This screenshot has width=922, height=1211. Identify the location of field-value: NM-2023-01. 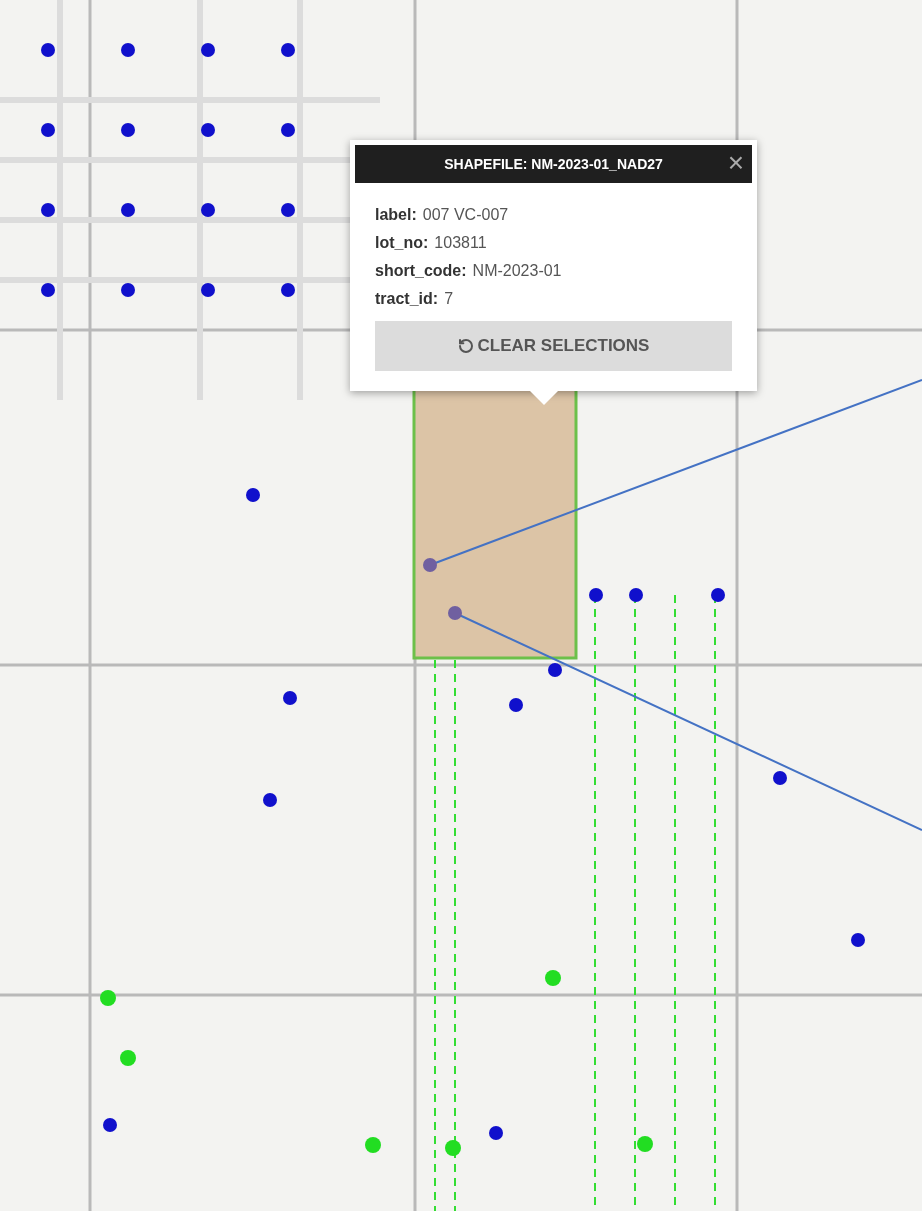
(517, 271).